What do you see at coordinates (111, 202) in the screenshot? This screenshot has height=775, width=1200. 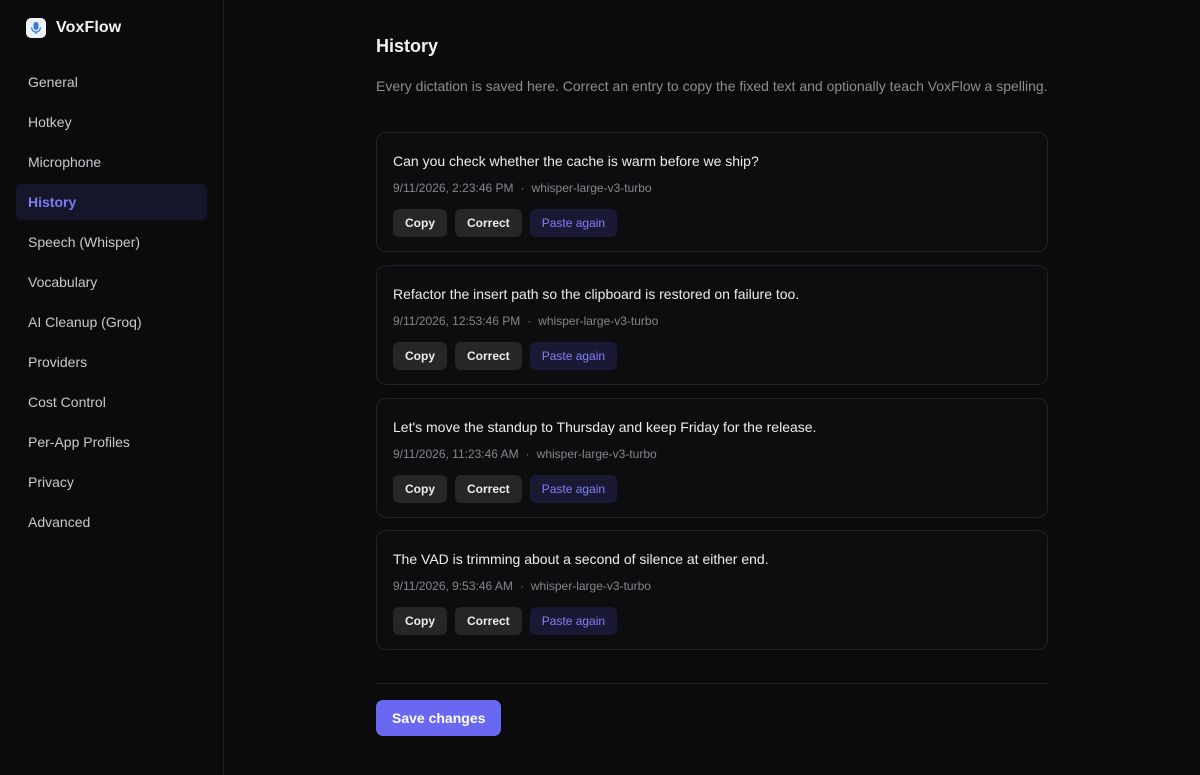 I see `sidebar-item-history: History` at bounding box center [111, 202].